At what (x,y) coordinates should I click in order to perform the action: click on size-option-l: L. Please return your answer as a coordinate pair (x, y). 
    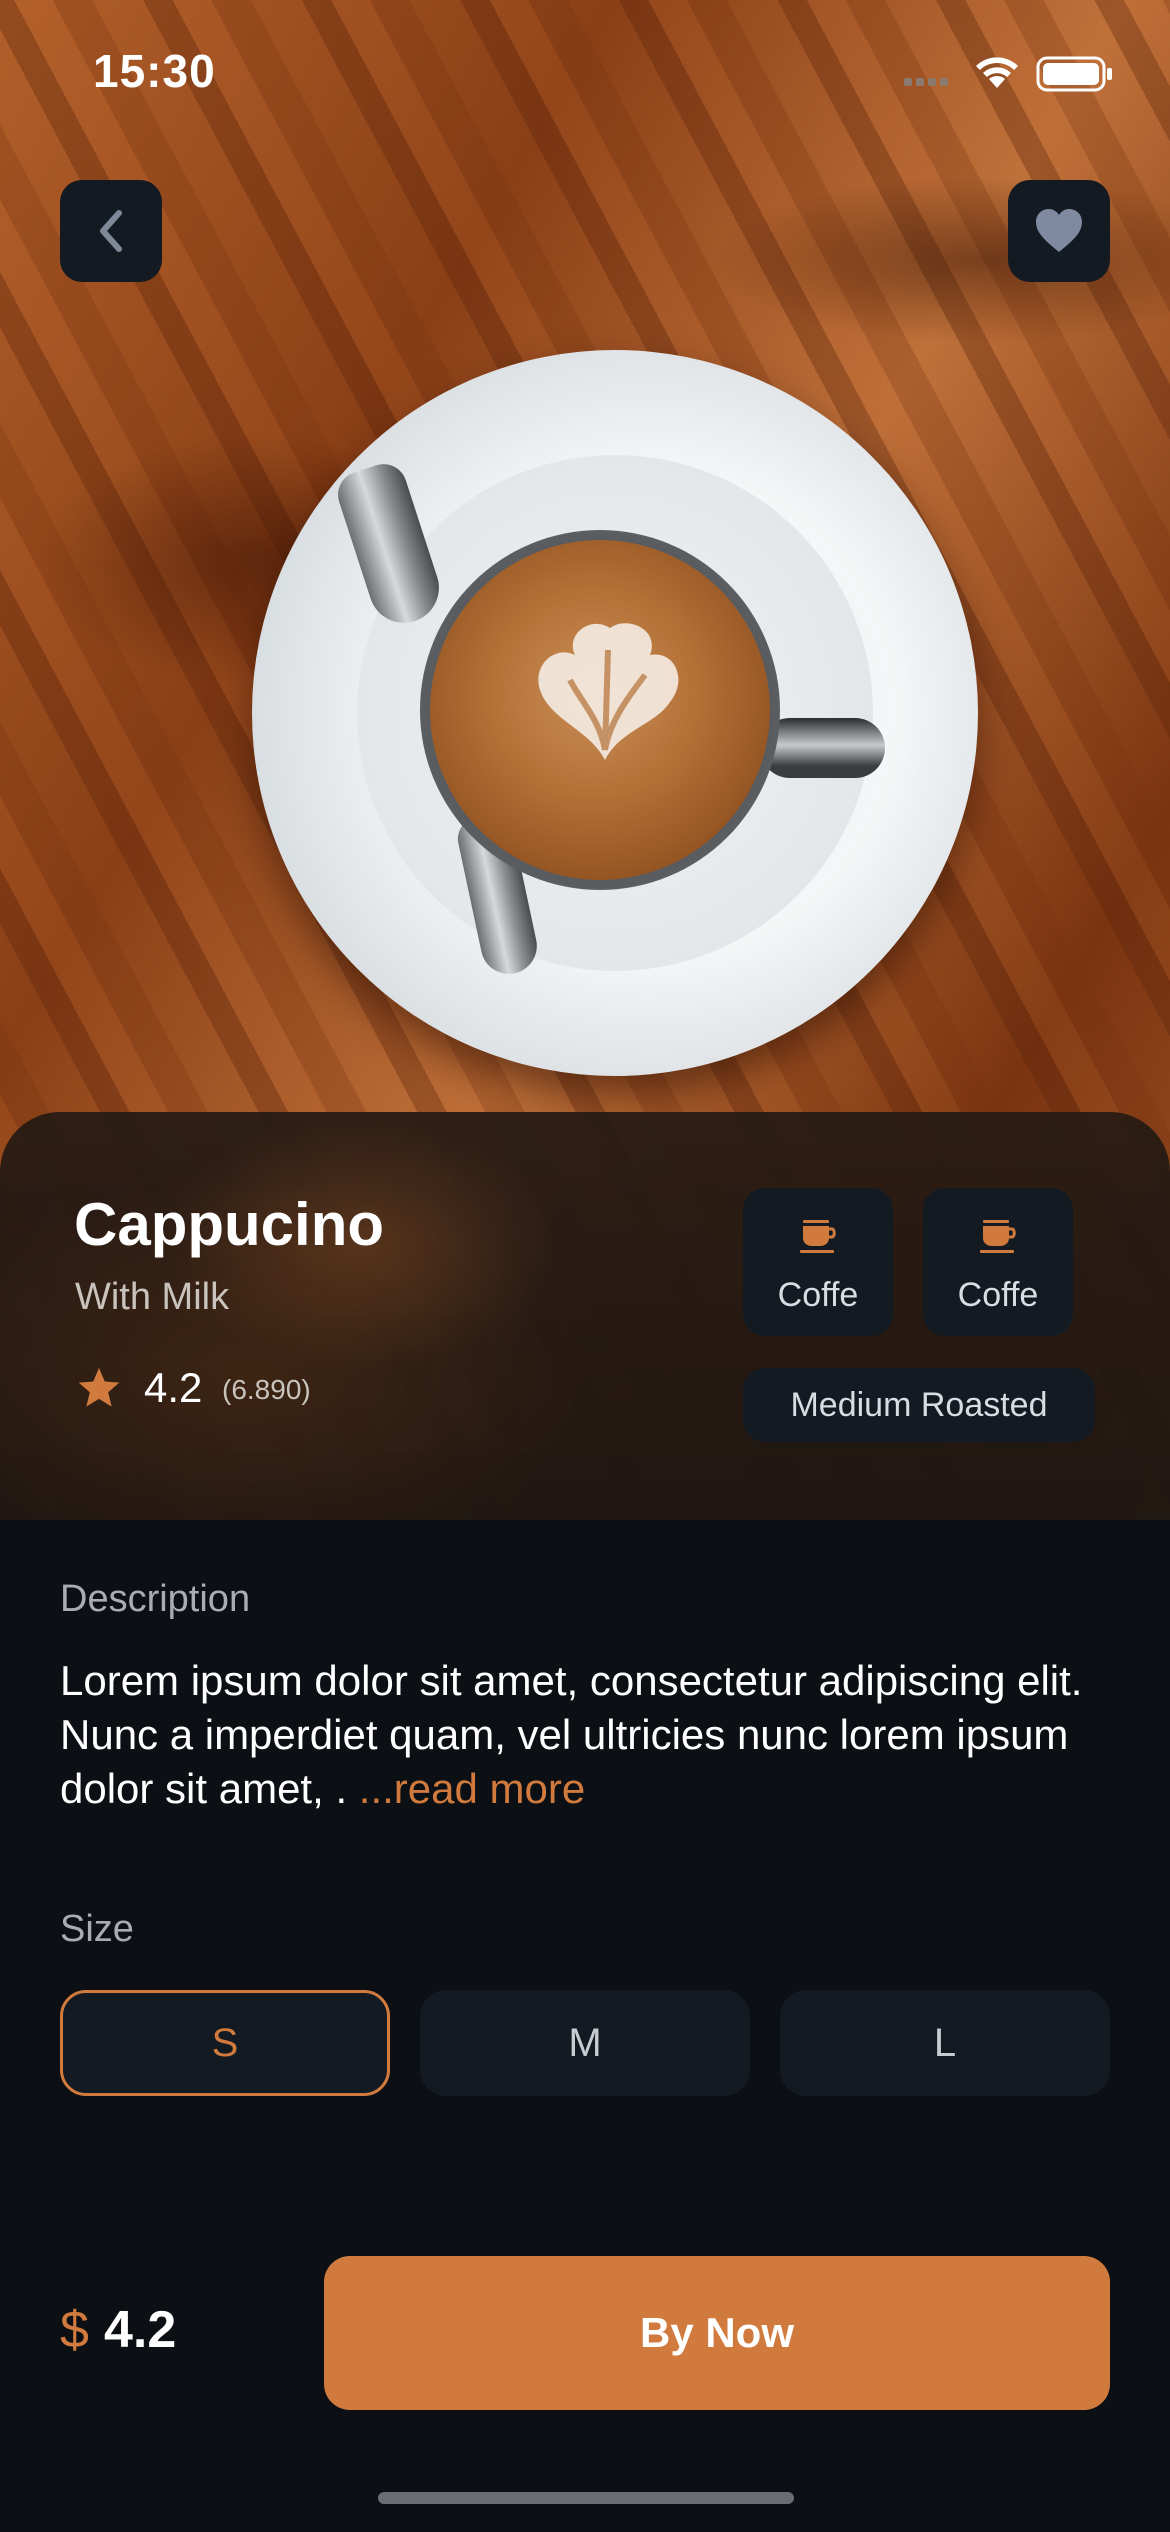
    Looking at the image, I should click on (945, 2043).